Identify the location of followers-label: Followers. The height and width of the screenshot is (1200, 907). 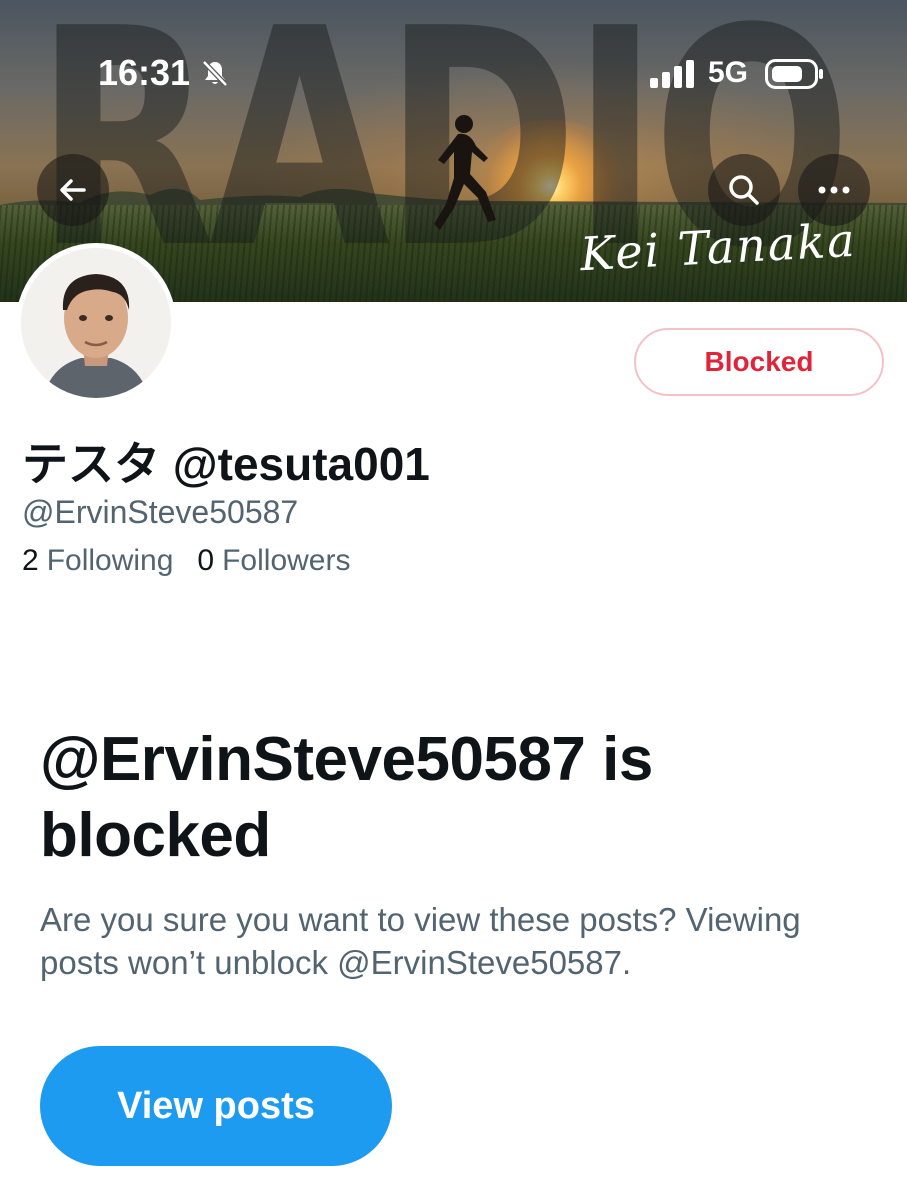
(286, 560).